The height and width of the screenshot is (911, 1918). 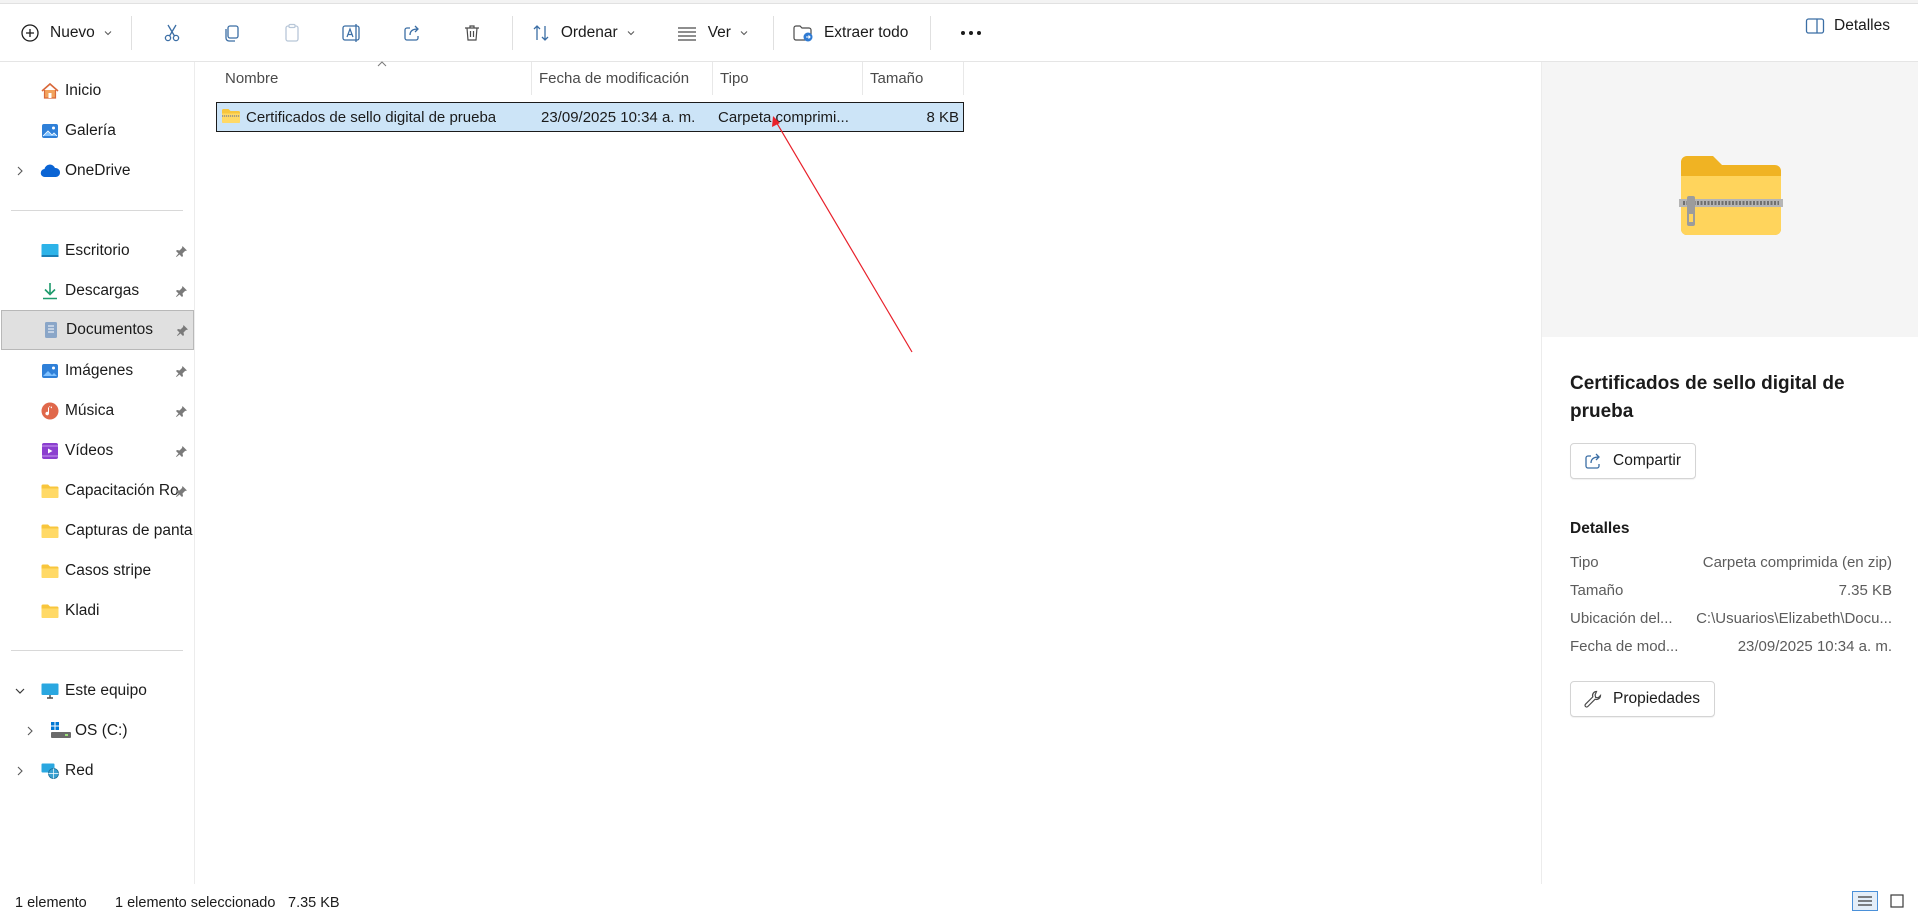 What do you see at coordinates (97, 330) in the screenshot?
I see `nav-item-documents: Documentos` at bounding box center [97, 330].